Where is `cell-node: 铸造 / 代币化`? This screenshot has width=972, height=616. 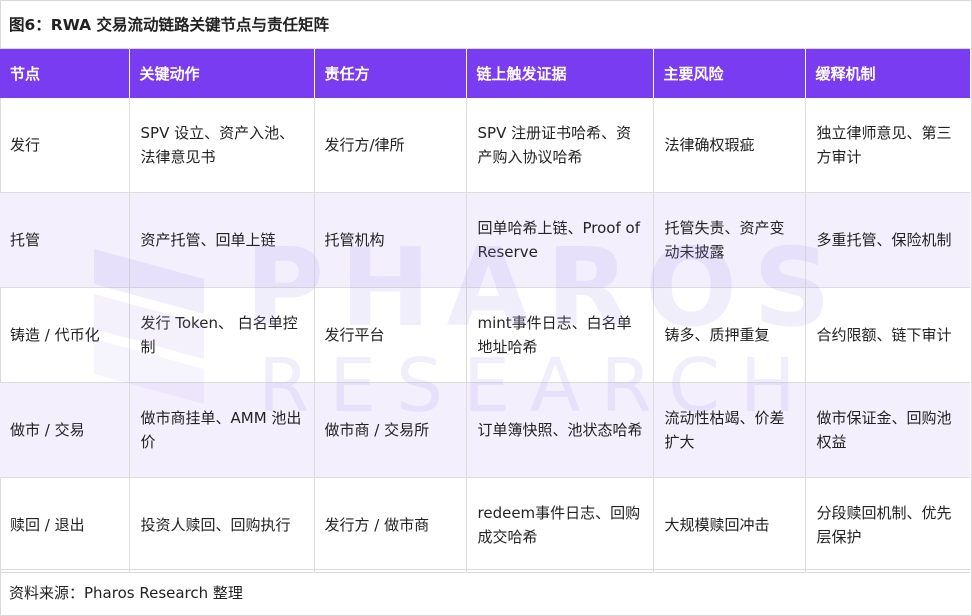 cell-node: 铸造 / 代币化 is located at coordinates (65, 335).